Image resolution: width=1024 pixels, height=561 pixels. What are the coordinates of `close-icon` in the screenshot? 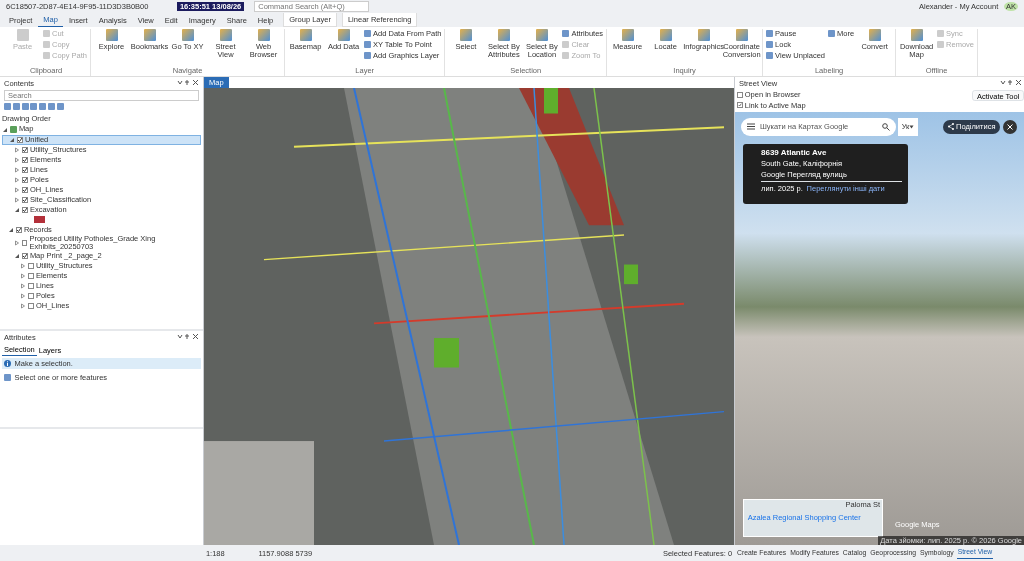 It's located at (1010, 126).